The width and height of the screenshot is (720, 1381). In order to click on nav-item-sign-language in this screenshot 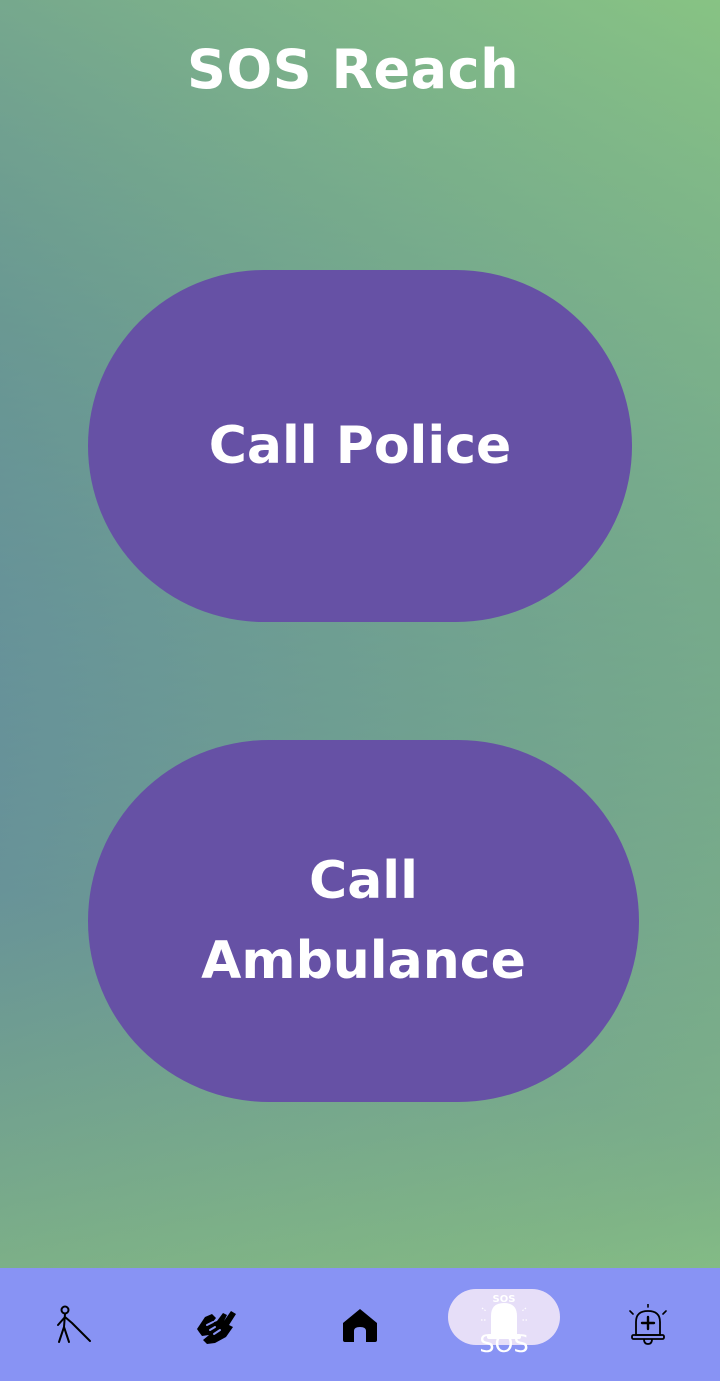, I will do `click(216, 1324)`.